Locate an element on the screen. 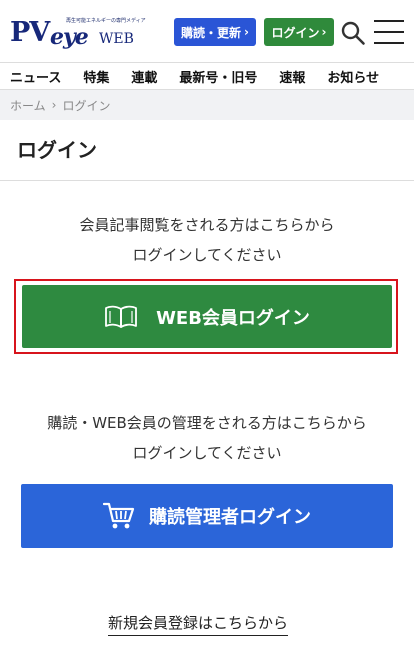 The image size is (414, 650). search-icon is located at coordinates (353, 33).